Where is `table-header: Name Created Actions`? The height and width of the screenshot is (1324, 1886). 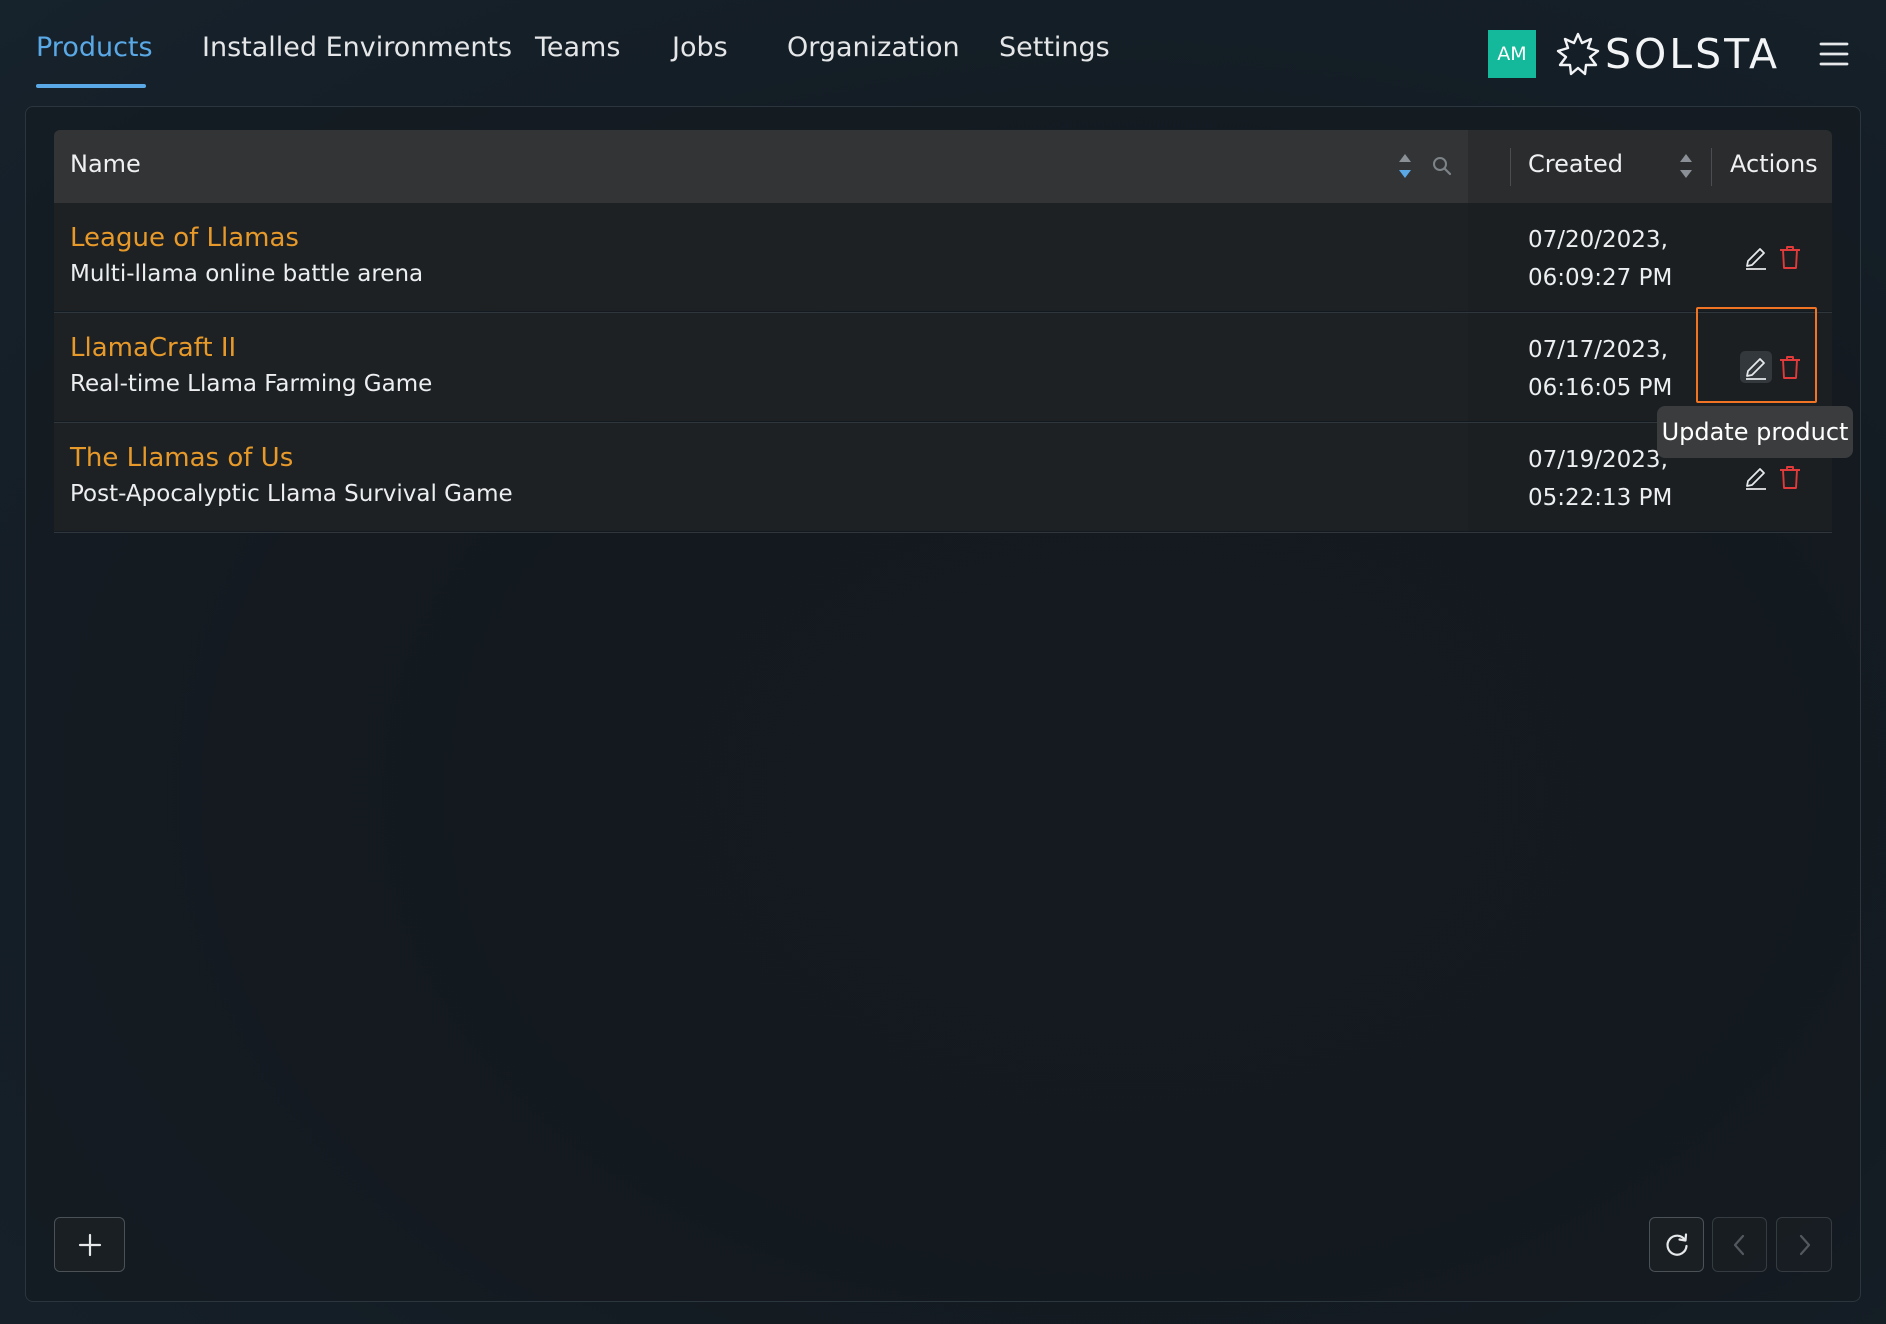 table-header: Name Created Actions is located at coordinates (943, 166).